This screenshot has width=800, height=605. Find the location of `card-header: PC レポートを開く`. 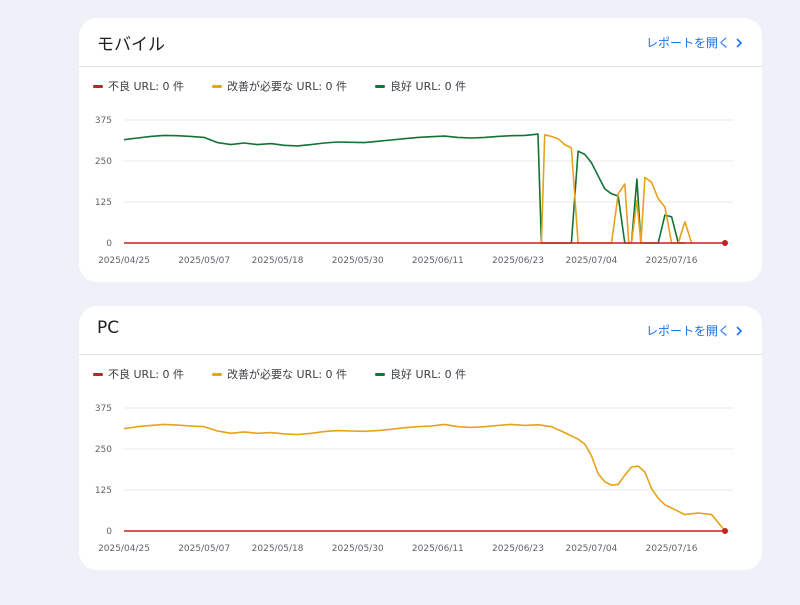

card-header: PC レポートを開く is located at coordinates (420, 330).